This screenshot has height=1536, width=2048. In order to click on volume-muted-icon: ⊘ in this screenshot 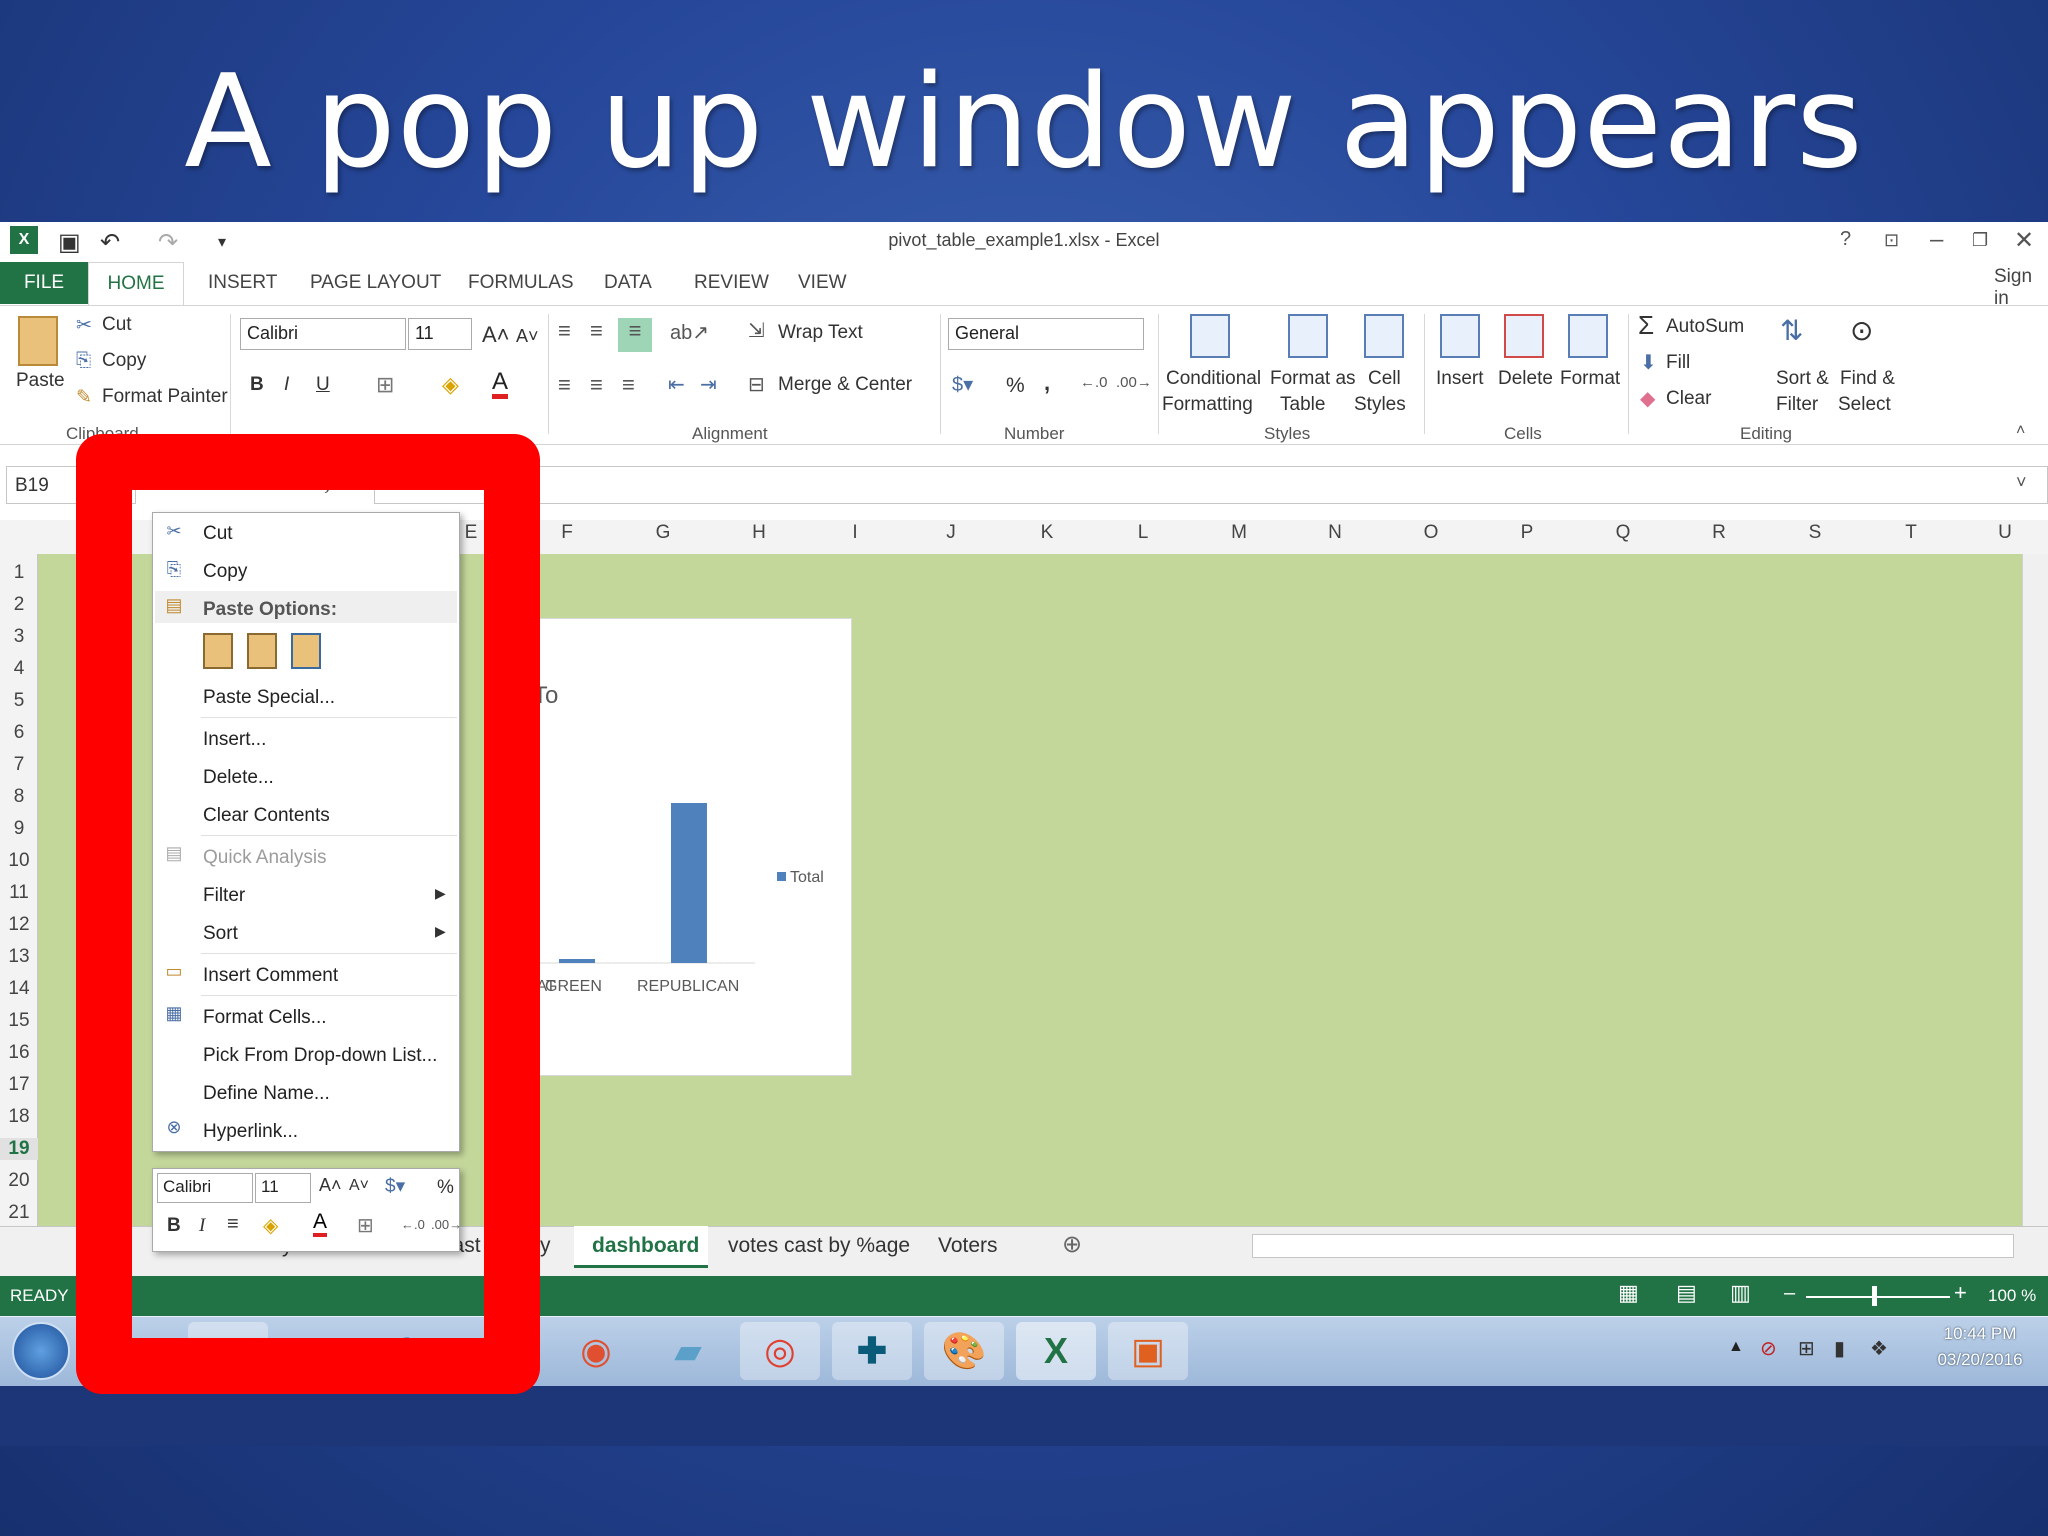, I will do `click(1768, 1348)`.